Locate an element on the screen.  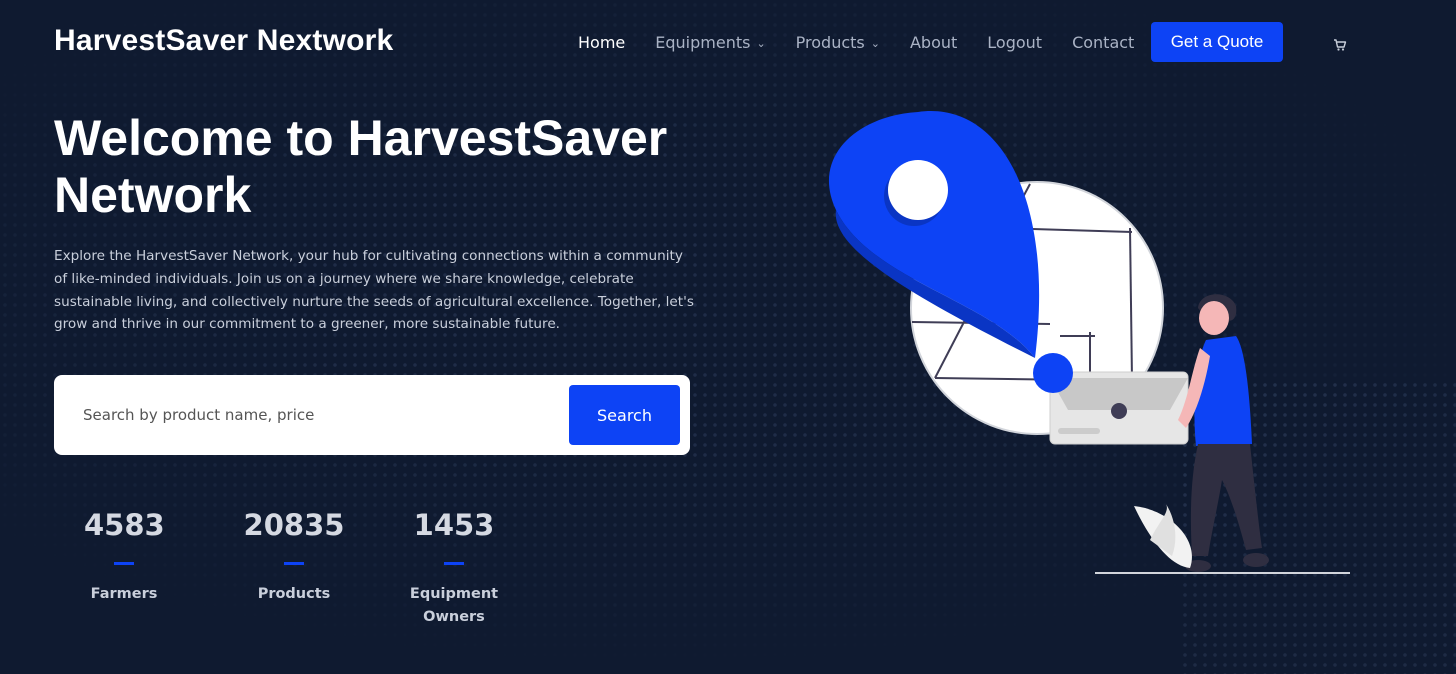
brand-logo: HarvestSaver Nextwork is located at coordinates (223, 41).